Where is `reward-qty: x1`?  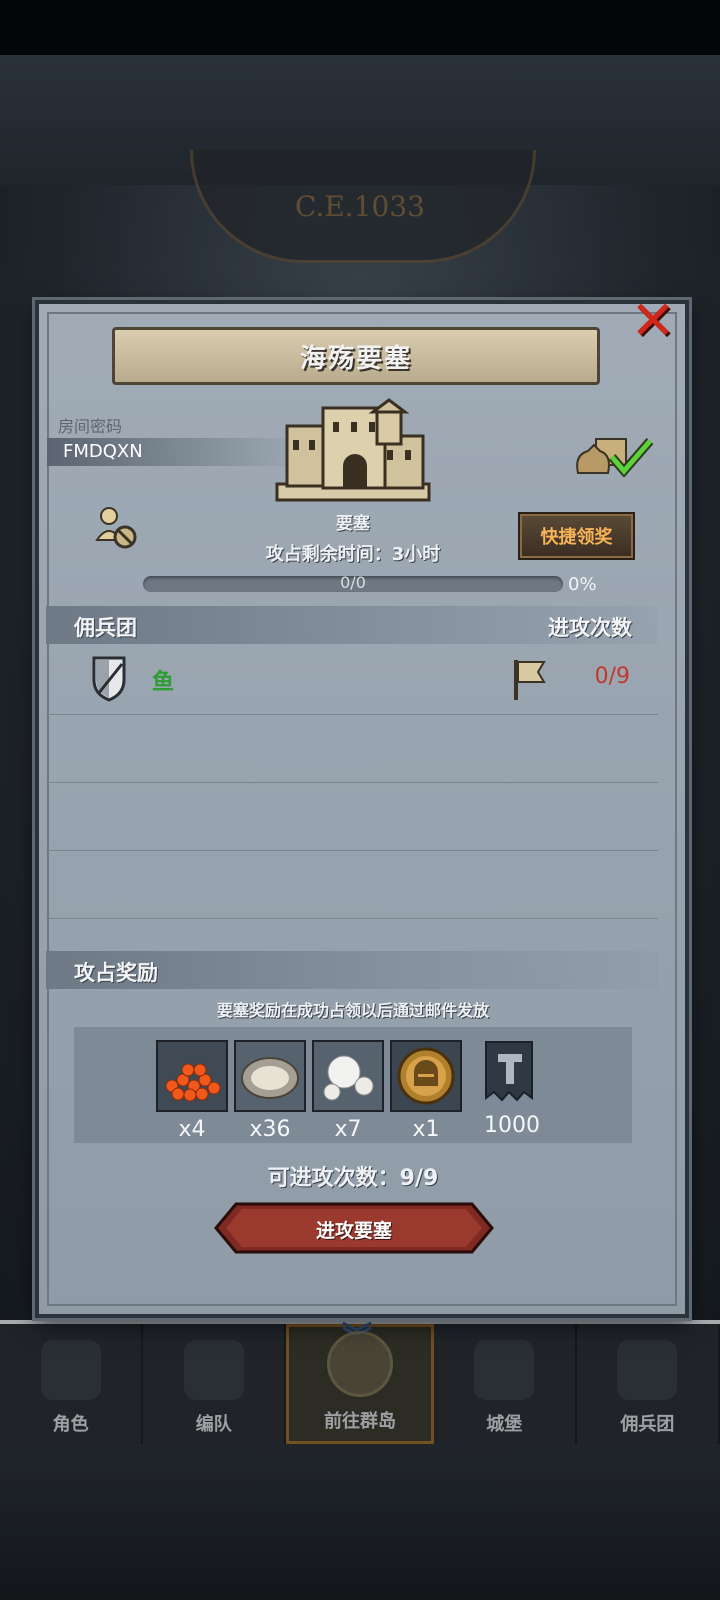
reward-qty: x1 is located at coordinates (426, 1129).